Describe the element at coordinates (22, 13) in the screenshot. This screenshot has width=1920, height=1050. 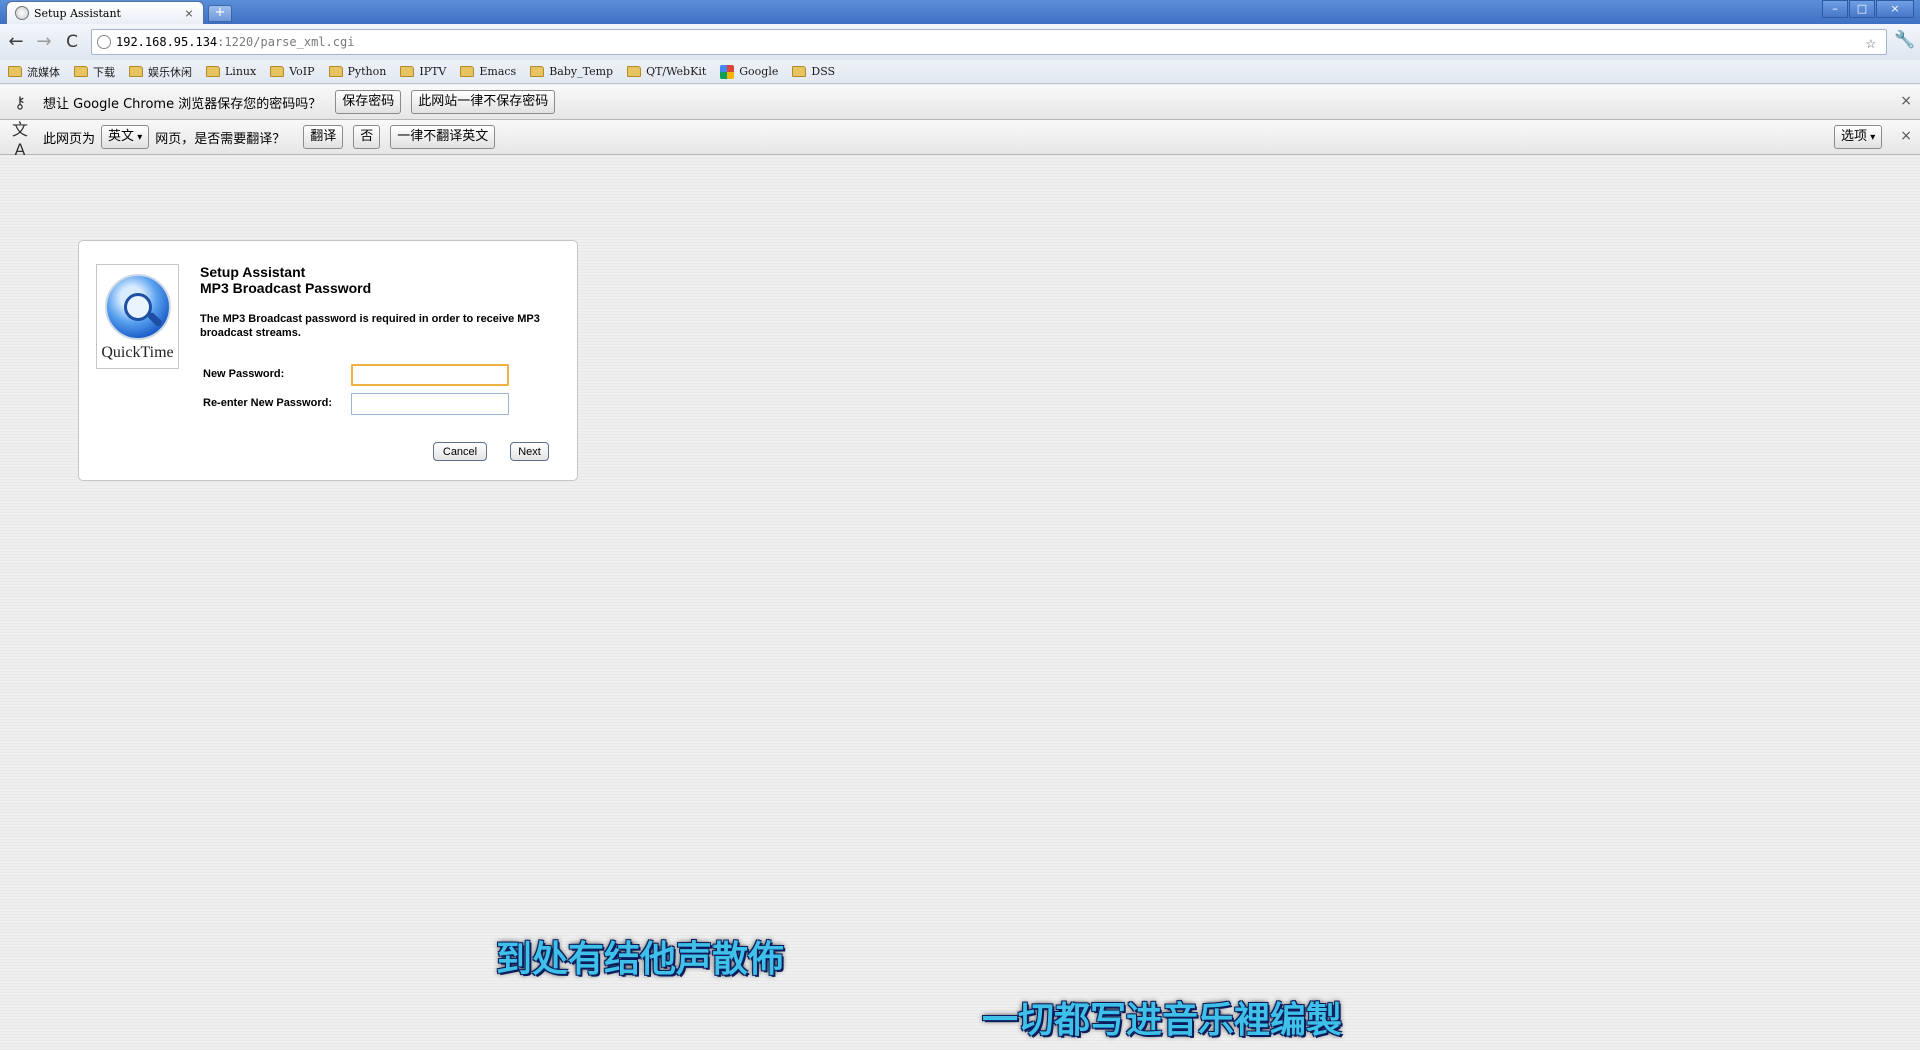
I see `page-favicon-icon` at that location.